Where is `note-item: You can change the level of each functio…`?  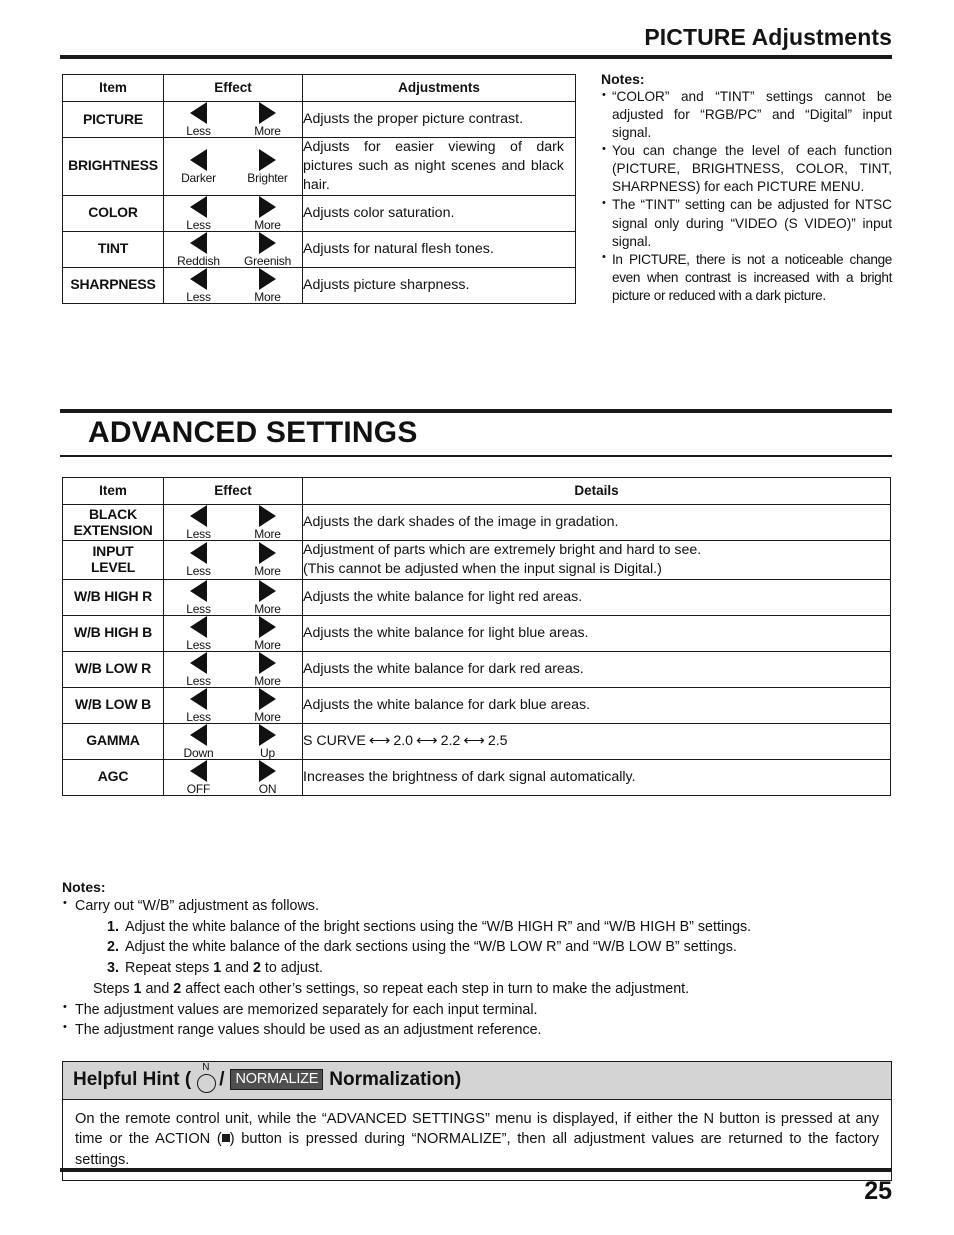
note-item: You can change the level of each functio… is located at coordinates (746, 169).